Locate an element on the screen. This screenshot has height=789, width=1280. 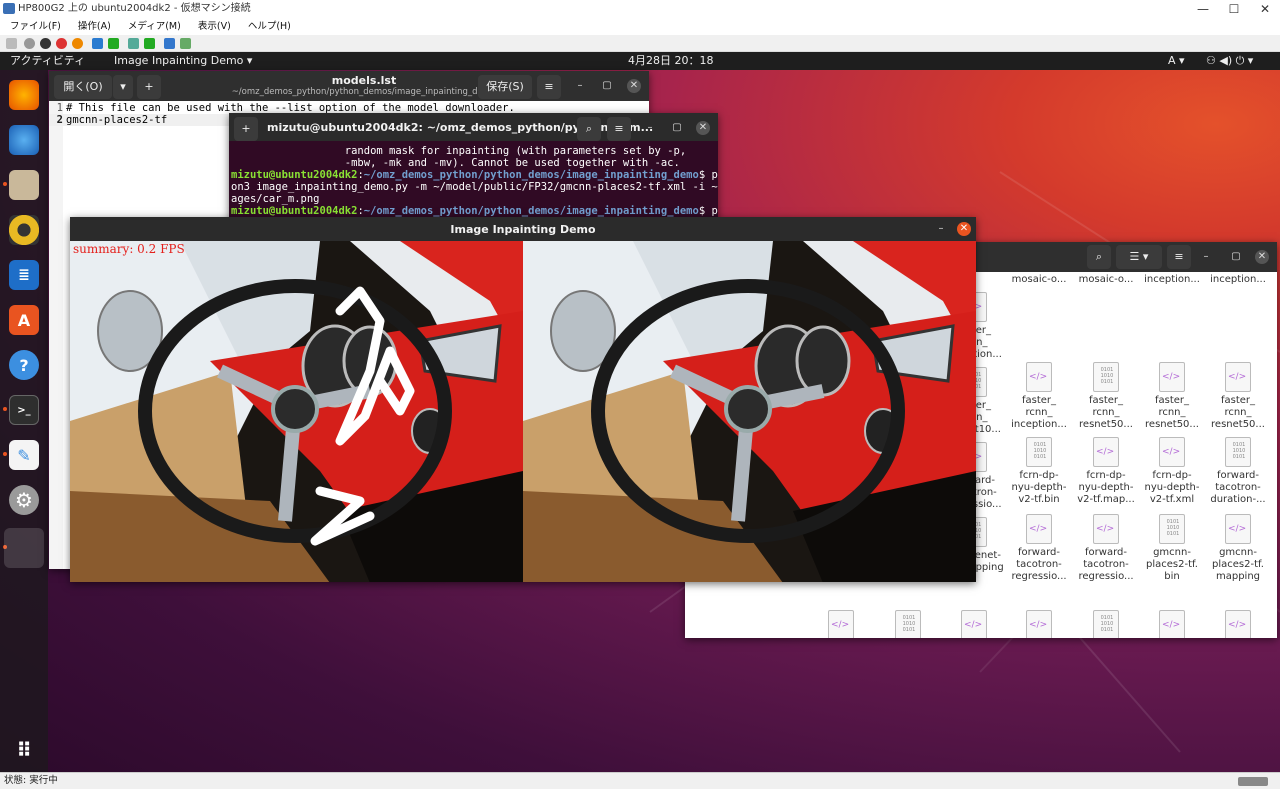
file-item: gmcnn- places2-tf. mapping is located at coordinates (1238, 548).